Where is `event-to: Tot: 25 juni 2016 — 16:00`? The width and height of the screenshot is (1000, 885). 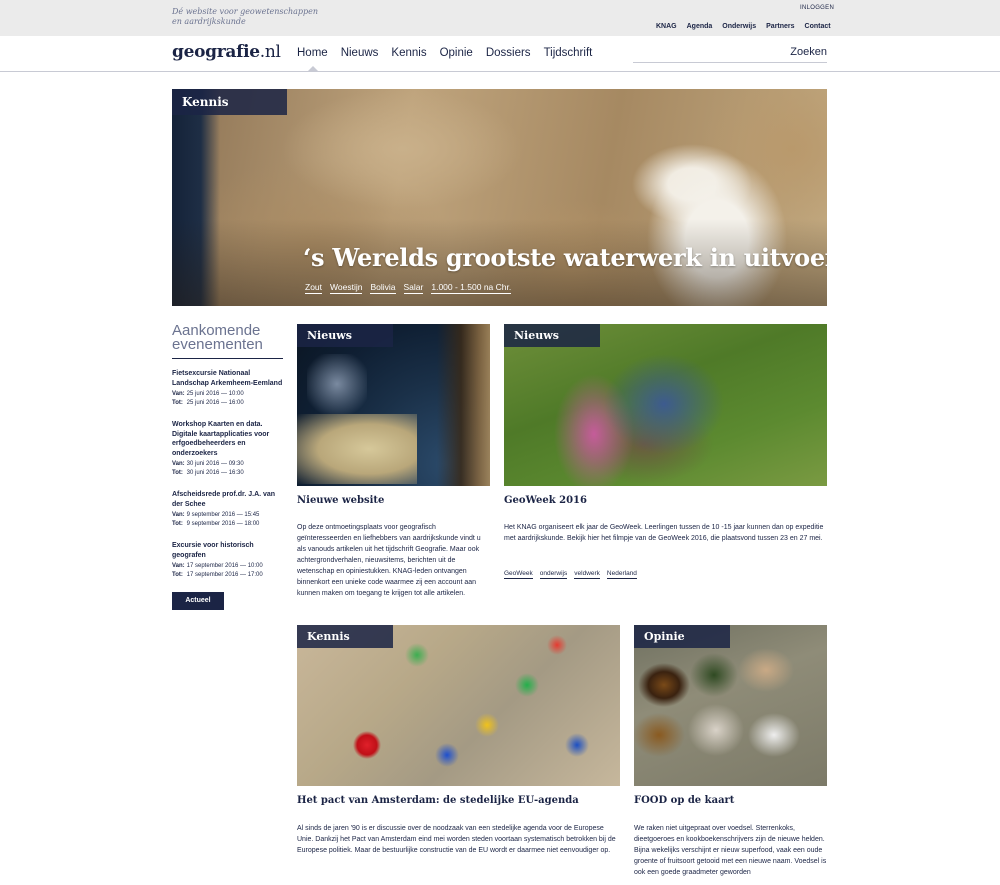
event-to: Tot: 25 juni 2016 — 16:00 is located at coordinates (227, 403).